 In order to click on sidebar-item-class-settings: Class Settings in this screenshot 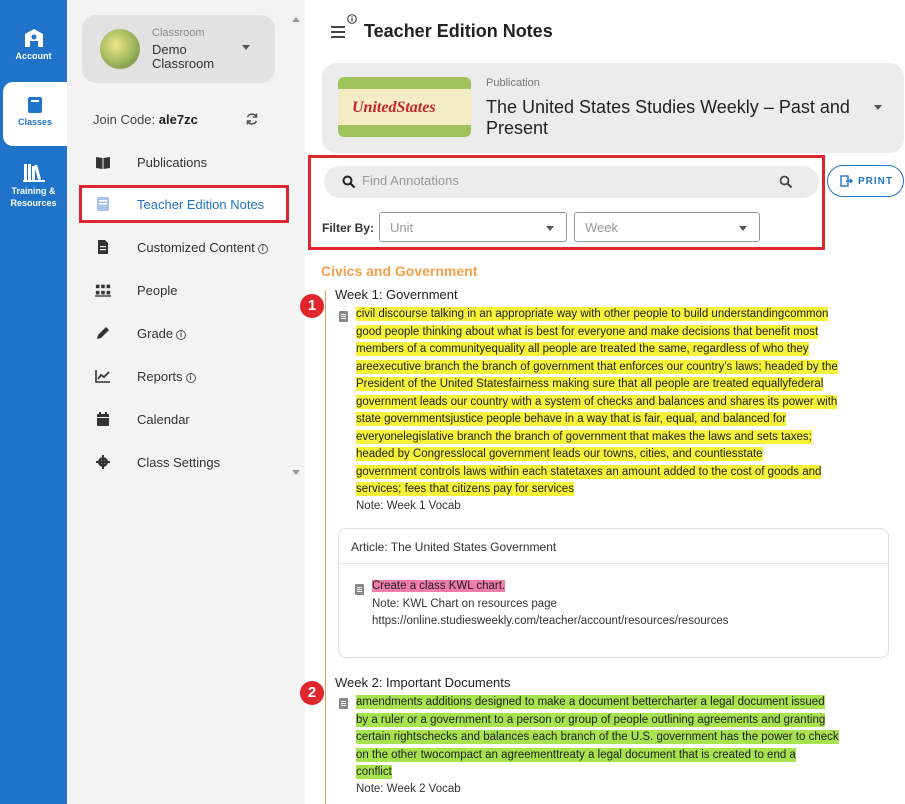, I will do `click(184, 462)`.